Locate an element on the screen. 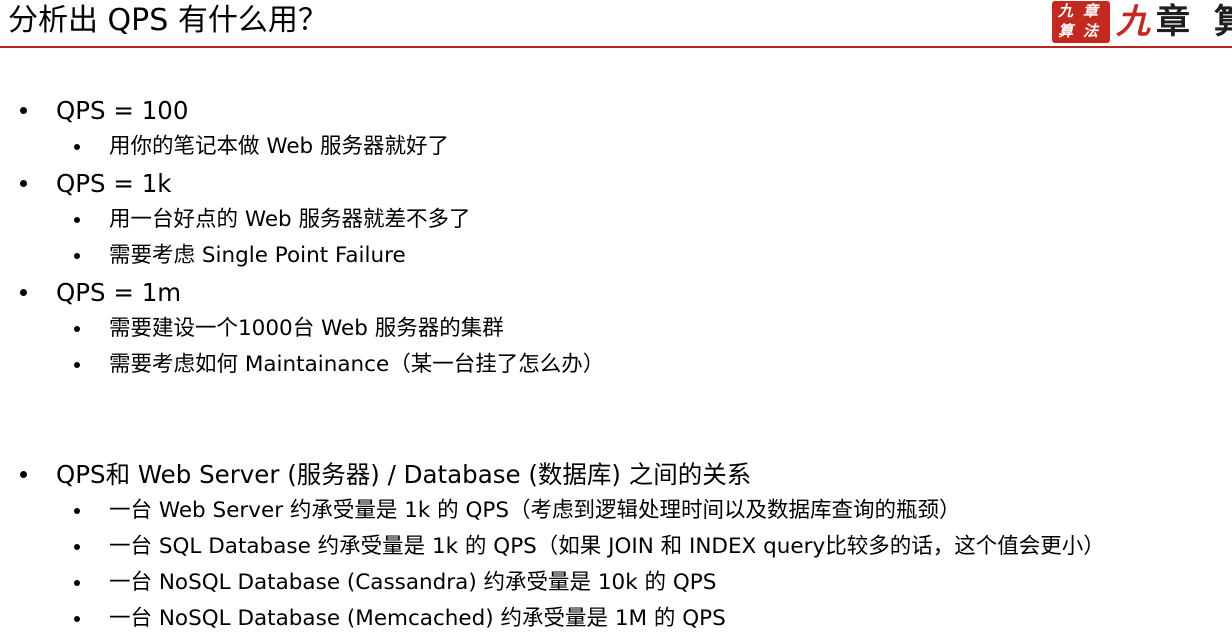 Image resolution: width=1232 pixels, height=637 pixels. bullet-item: QPS = 1m is located at coordinates (616, 292).